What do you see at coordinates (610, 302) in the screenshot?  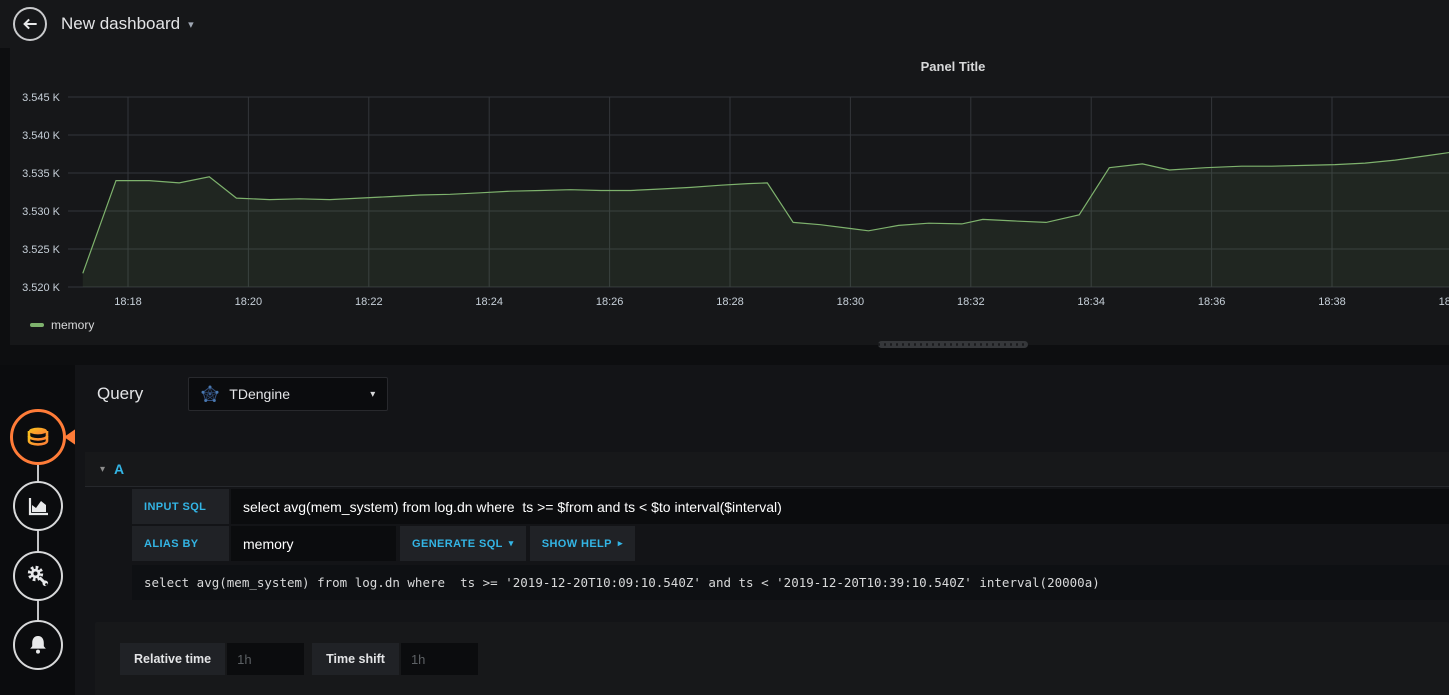 I see `svg-text: 18:26` at bounding box center [610, 302].